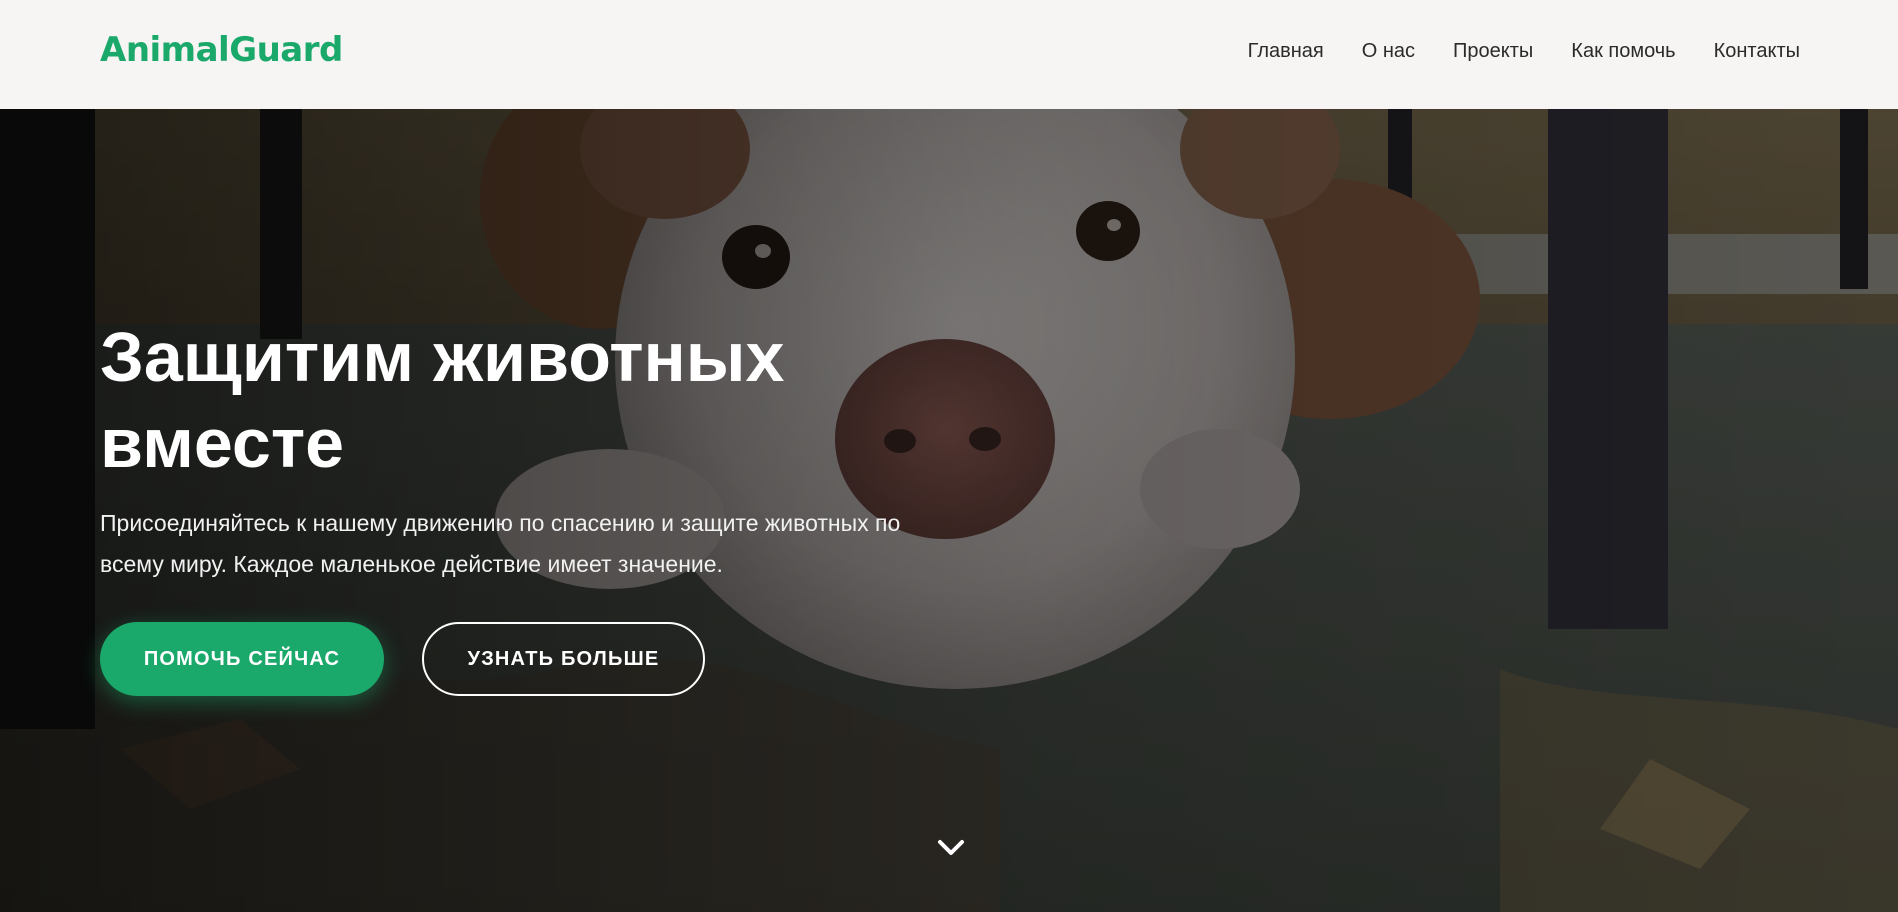  Describe the element at coordinates (242, 659) in the screenshot. I see `help-now-button: ПОМОЧЬ СЕЙЧАС` at that location.